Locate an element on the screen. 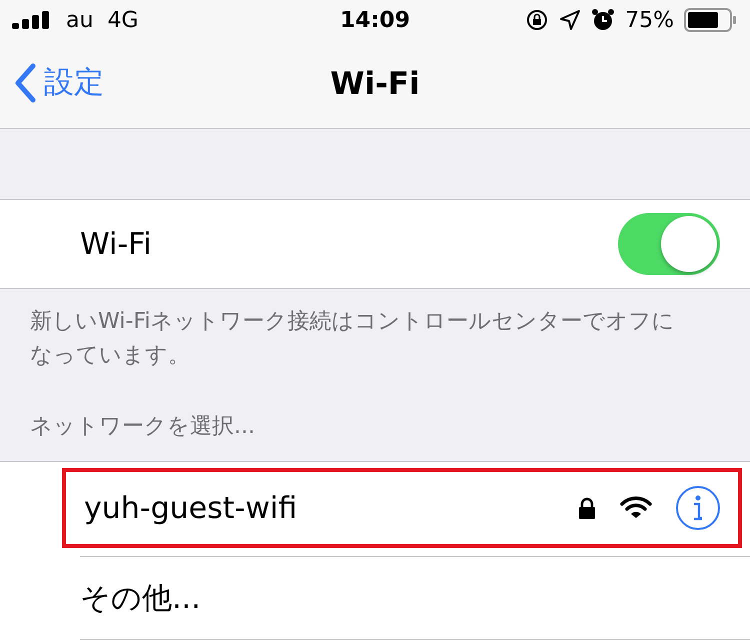  info-button is located at coordinates (698, 508).